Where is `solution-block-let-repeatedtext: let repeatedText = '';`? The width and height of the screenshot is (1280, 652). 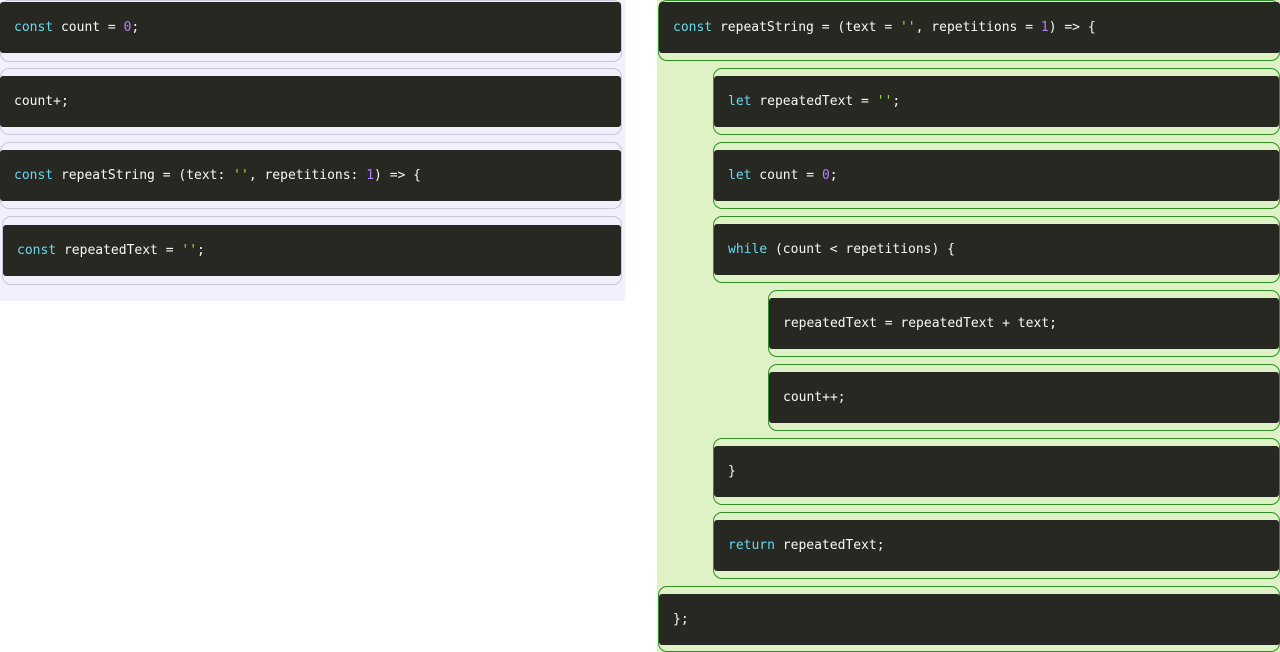 solution-block-let-repeatedtext: let repeatedText = ''; is located at coordinates (996, 101).